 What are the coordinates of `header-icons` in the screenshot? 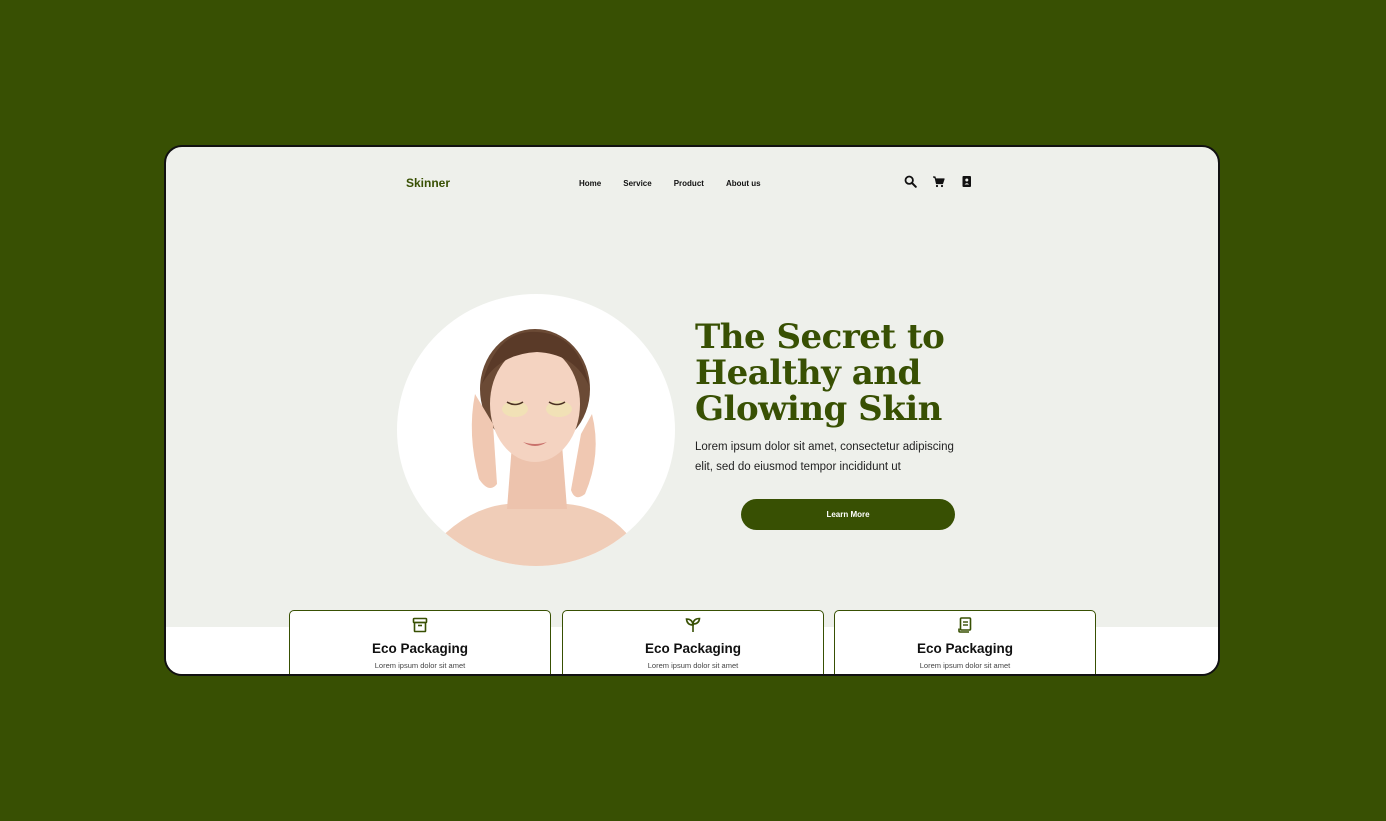 It's located at (938, 181).